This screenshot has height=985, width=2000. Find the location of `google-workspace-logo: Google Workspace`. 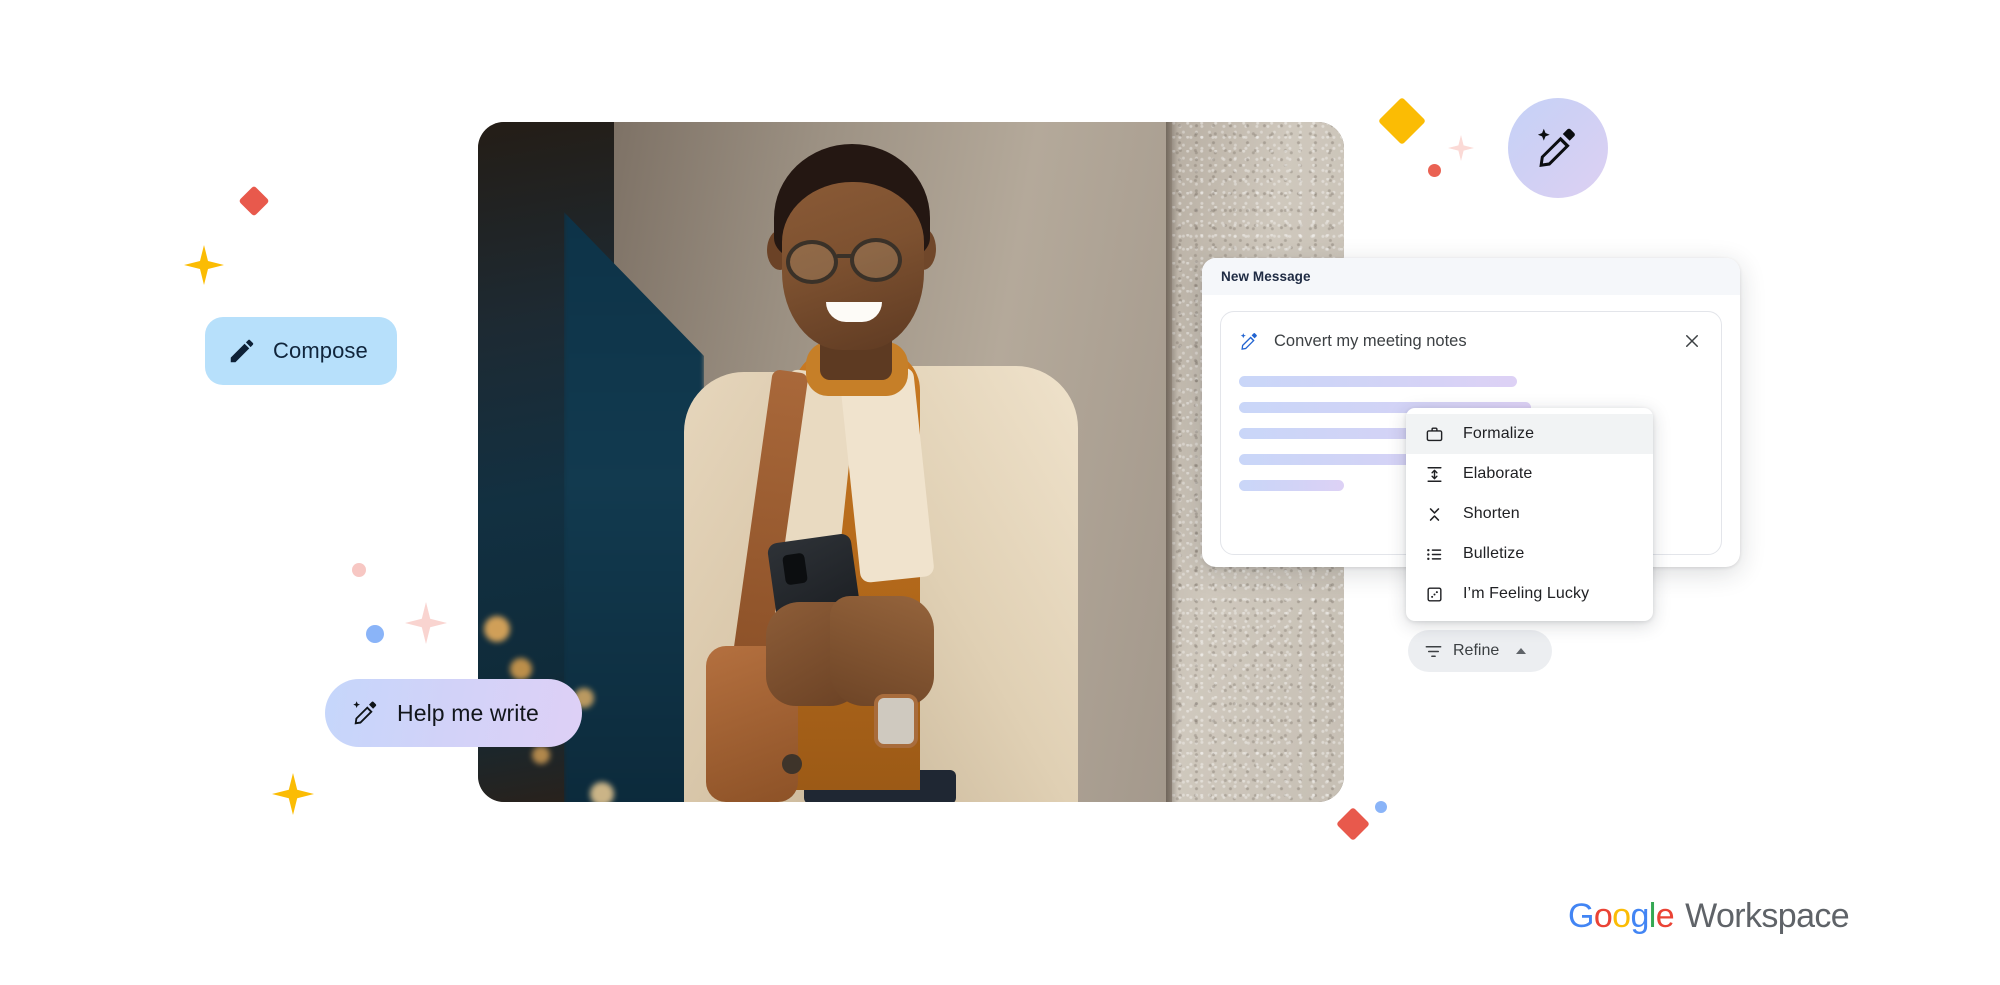

google-workspace-logo: Google Workspace is located at coordinates (1709, 916).